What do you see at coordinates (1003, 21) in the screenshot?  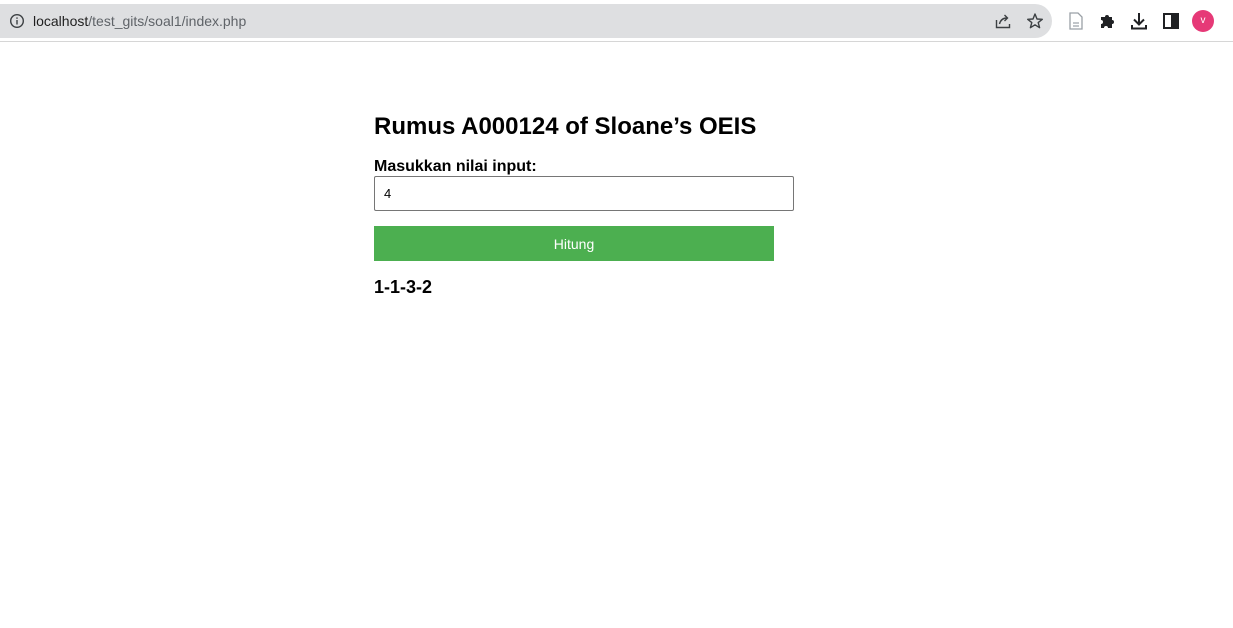 I see `share-icon` at bounding box center [1003, 21].